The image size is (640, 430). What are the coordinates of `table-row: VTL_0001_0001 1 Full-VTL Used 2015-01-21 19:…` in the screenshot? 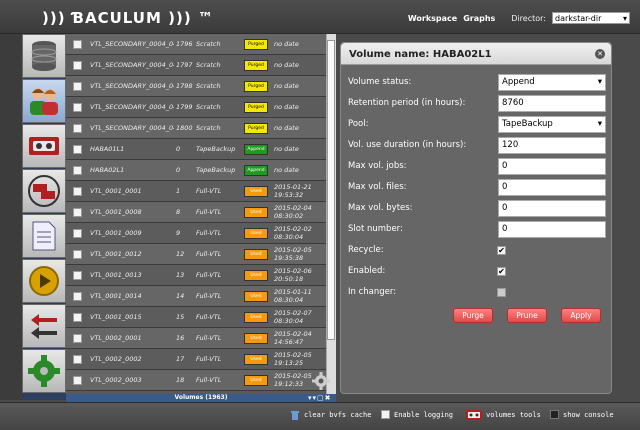 It's located at (196, 191).